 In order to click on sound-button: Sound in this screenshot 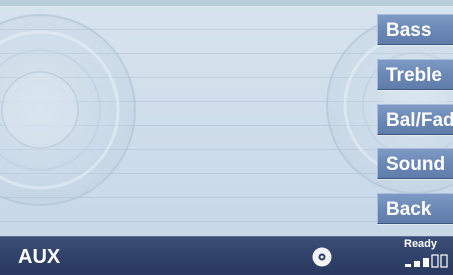, I will do `click(415, 163)`.